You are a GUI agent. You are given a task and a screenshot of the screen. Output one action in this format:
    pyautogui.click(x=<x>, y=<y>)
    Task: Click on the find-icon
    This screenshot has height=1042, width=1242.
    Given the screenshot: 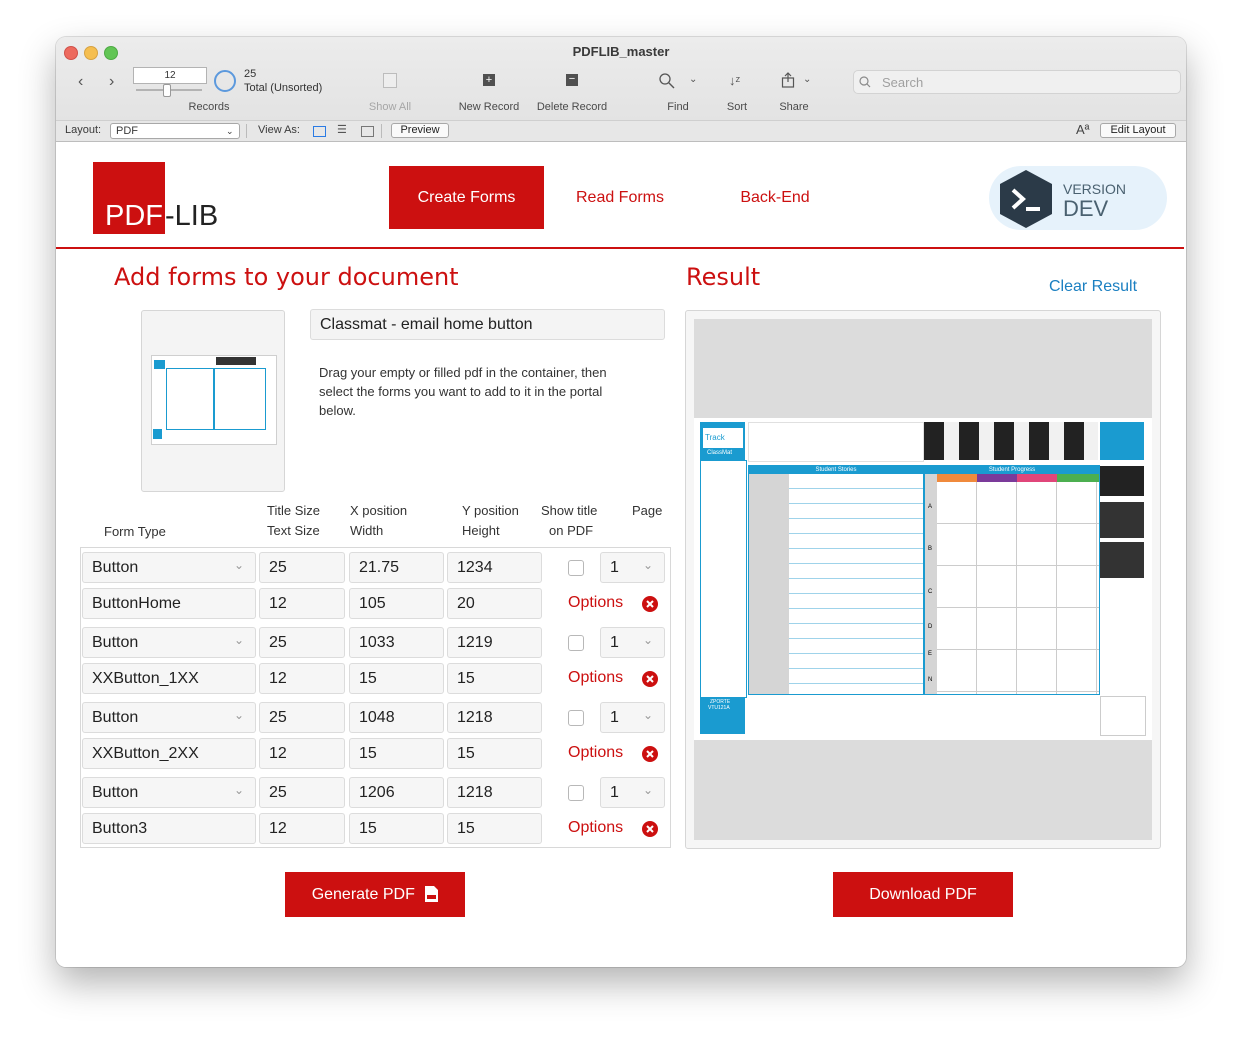 What is the action you would take?
    pyautogui.click(x=667, y=81)
    